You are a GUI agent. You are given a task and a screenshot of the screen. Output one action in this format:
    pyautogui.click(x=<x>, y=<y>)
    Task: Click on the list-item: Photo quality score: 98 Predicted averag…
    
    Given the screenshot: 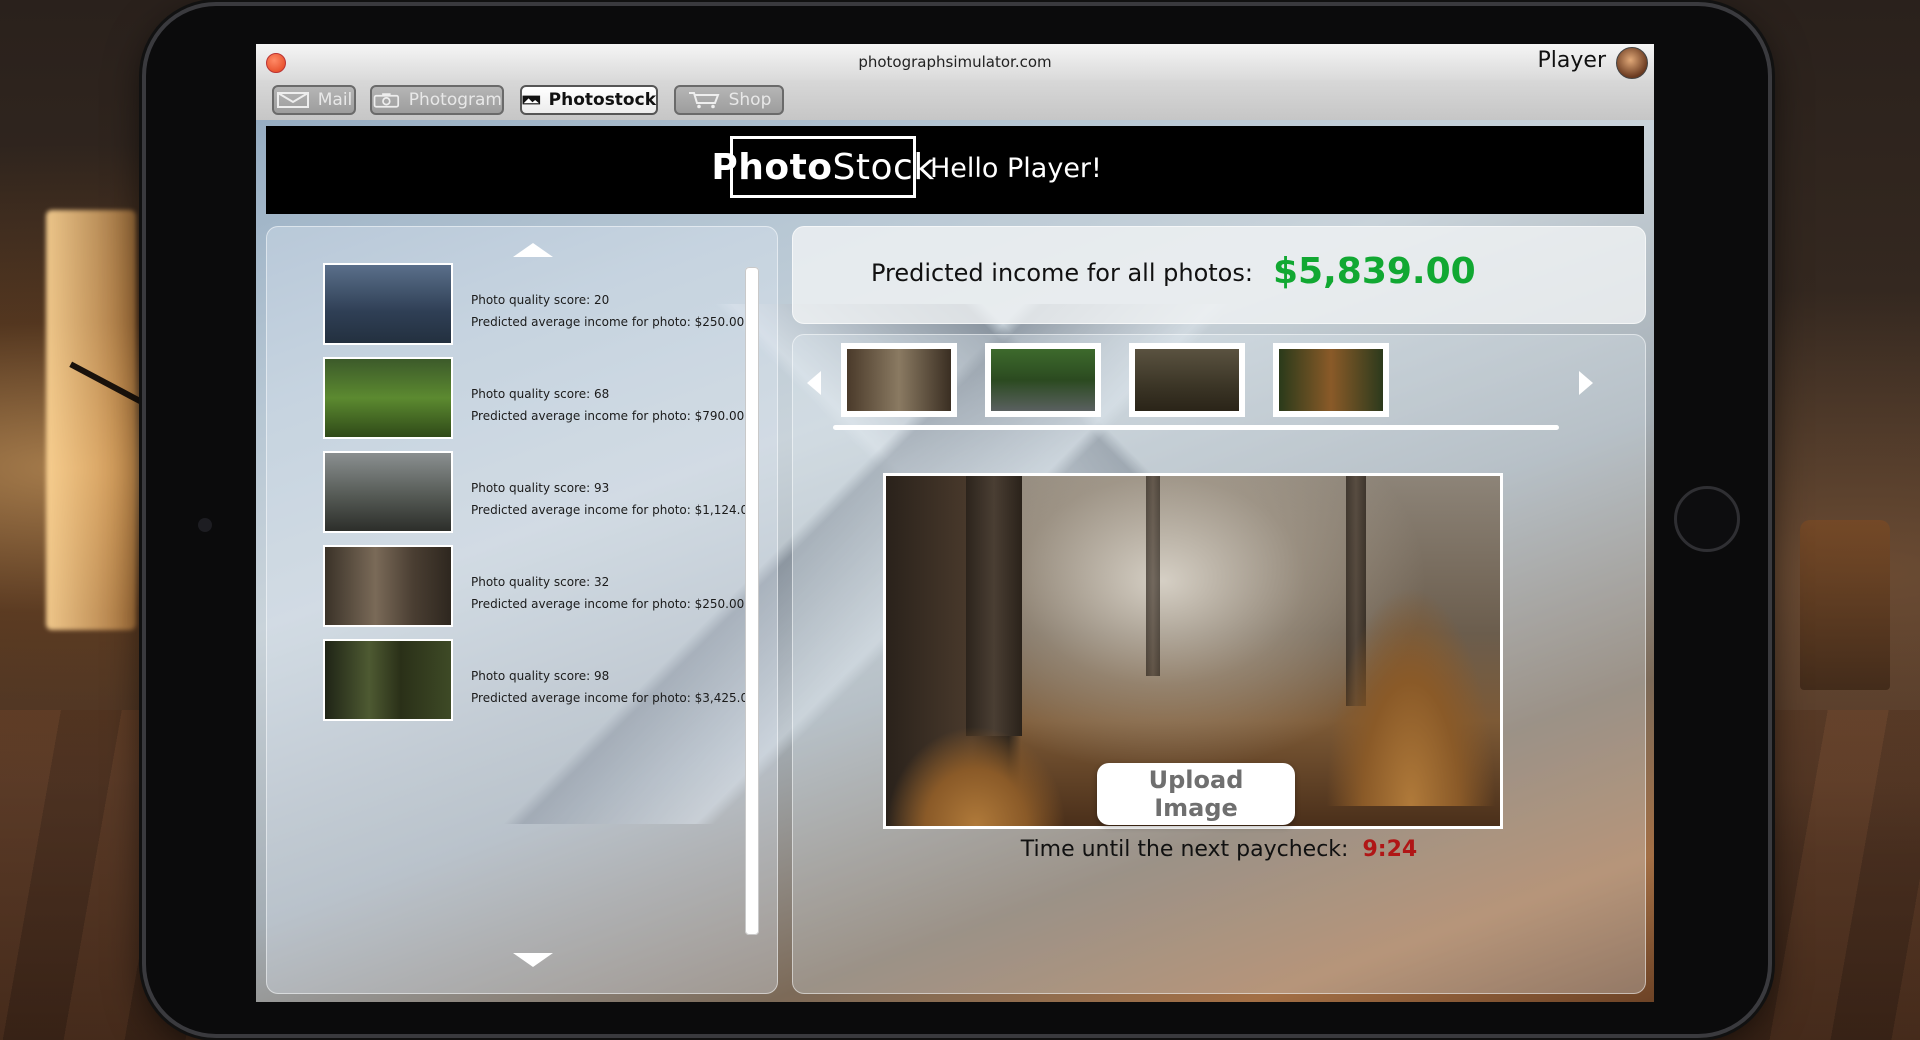 What is the action you would take?
    pyautogui.click(x=539, y=686)
    